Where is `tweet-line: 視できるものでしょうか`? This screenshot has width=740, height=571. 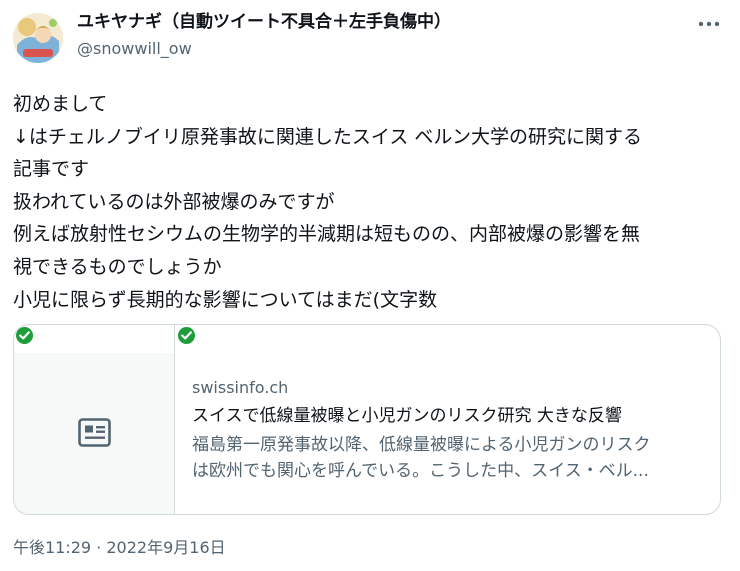
tweet-line: 視できるものでしょうか is located at coordinates (117, 266).